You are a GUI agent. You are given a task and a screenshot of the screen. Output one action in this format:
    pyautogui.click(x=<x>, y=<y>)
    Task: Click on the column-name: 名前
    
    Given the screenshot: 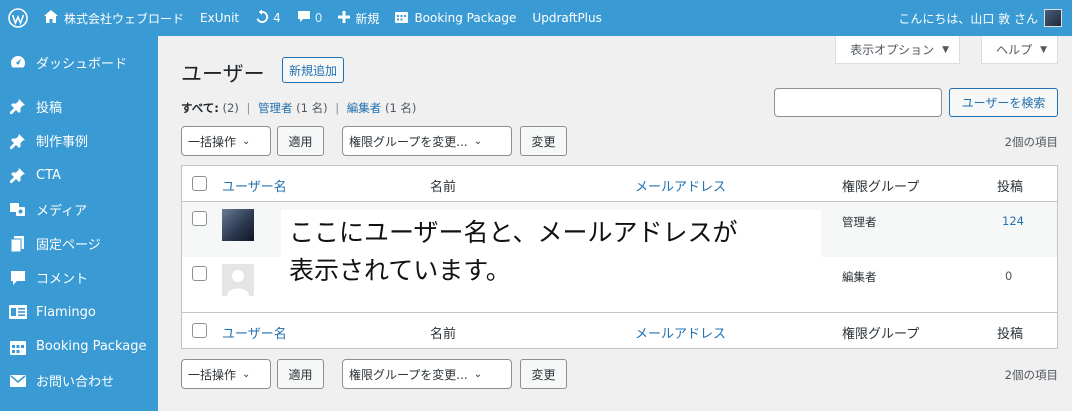 What is the action you would take?
    pyautogui.click(x=443, y=334)
    